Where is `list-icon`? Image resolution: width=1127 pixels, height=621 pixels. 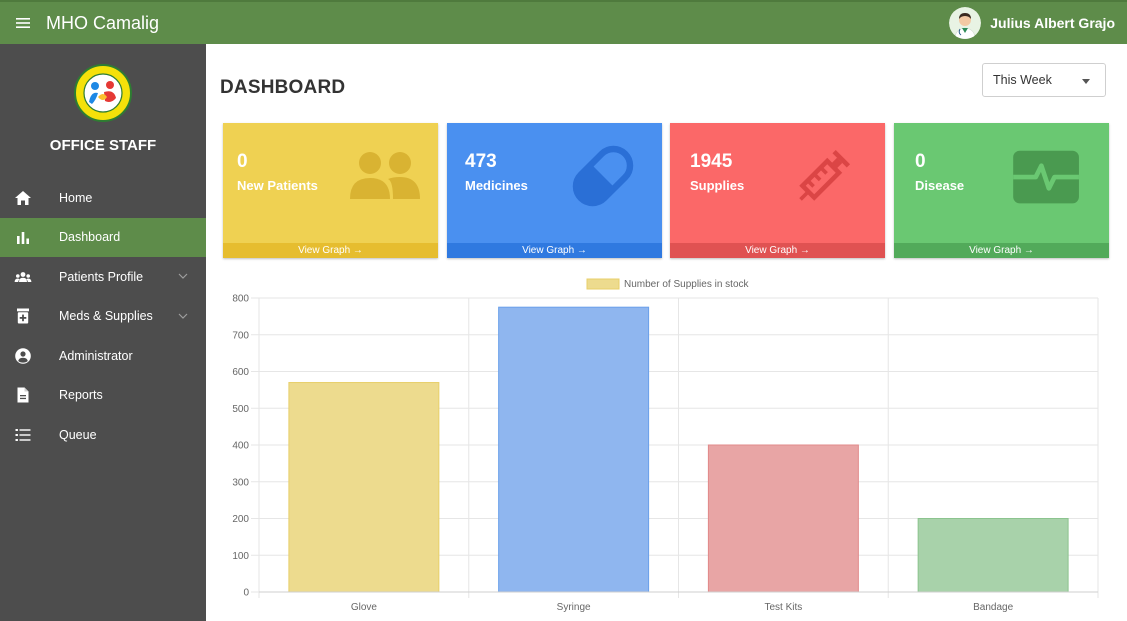 list-icon is located at coordinates (23, 435).